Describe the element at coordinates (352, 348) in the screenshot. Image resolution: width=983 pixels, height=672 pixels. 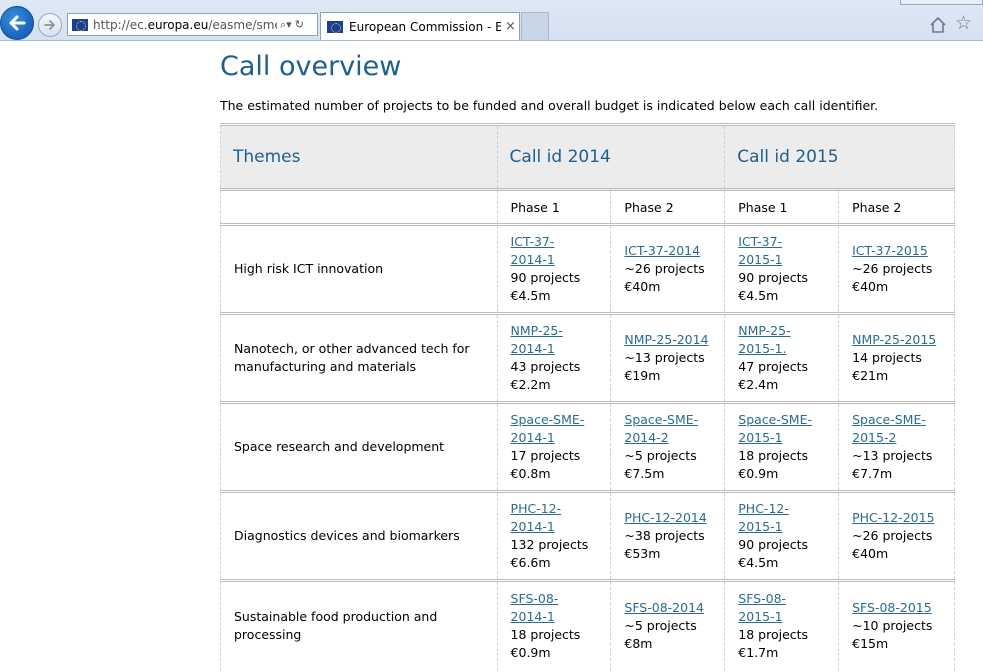
I see `theme-label: Nanotech, or other advanced tech for` at that location.